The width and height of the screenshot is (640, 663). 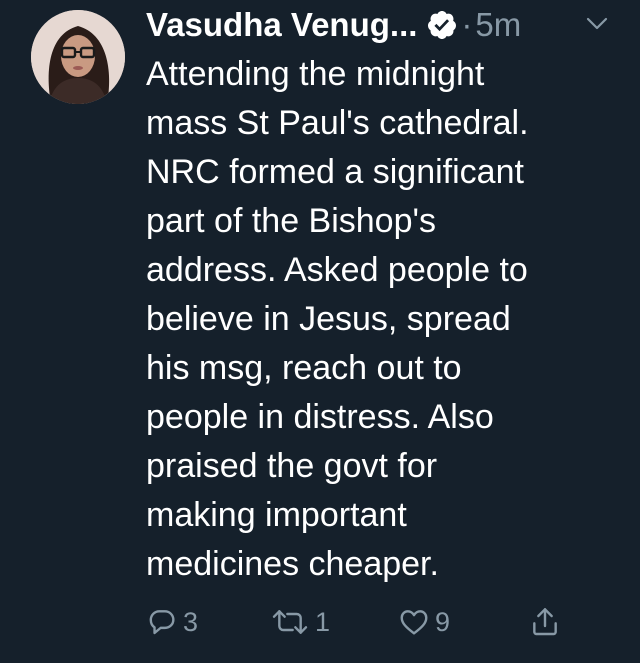 What do you see at coordinates (337, 270) in the screenshot?
I see `tweet-text-line: address. Asked people to` at bounding box center [337, 270].